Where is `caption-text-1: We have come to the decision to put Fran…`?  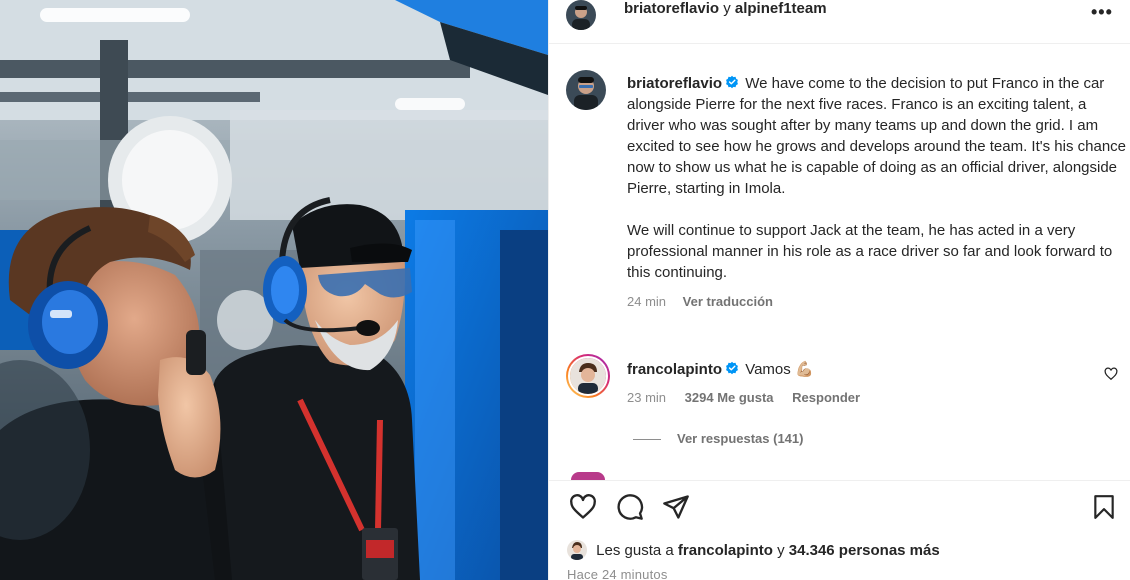
caption-text-1: We have come to the decision to put Fran… is located at coordinates (876, 136).